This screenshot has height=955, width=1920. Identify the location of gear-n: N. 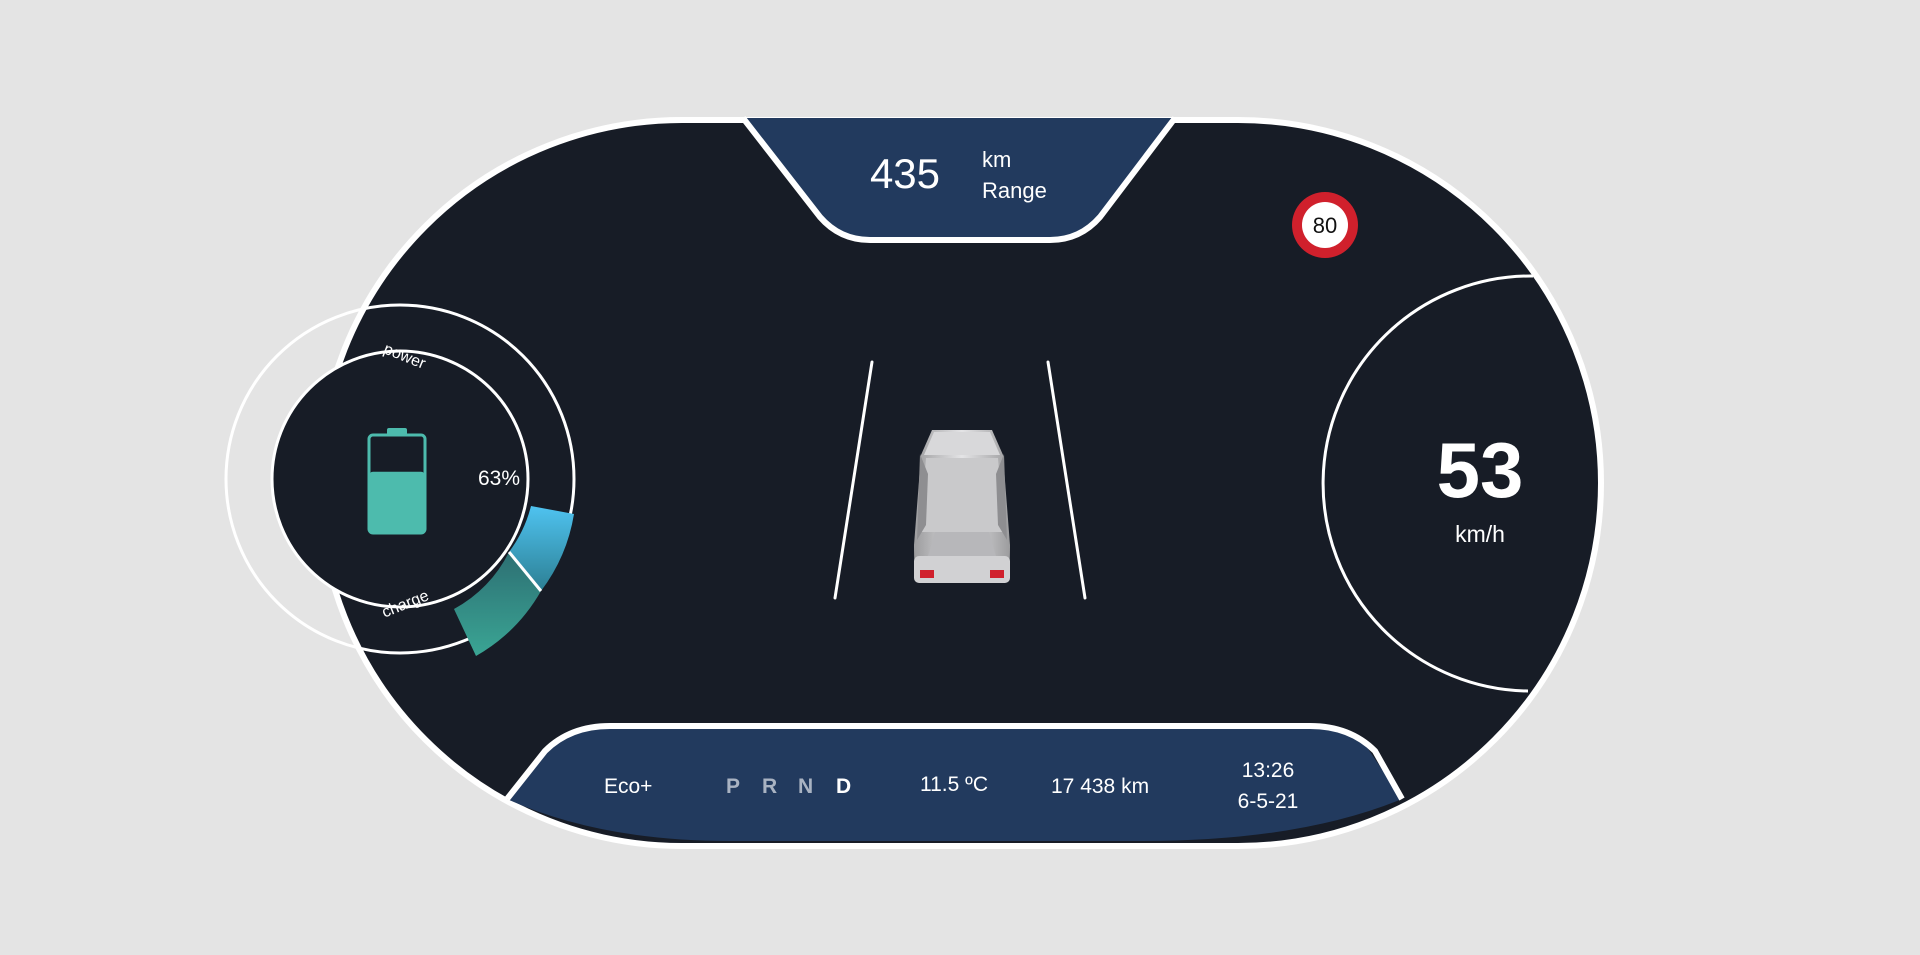
(805, 787).